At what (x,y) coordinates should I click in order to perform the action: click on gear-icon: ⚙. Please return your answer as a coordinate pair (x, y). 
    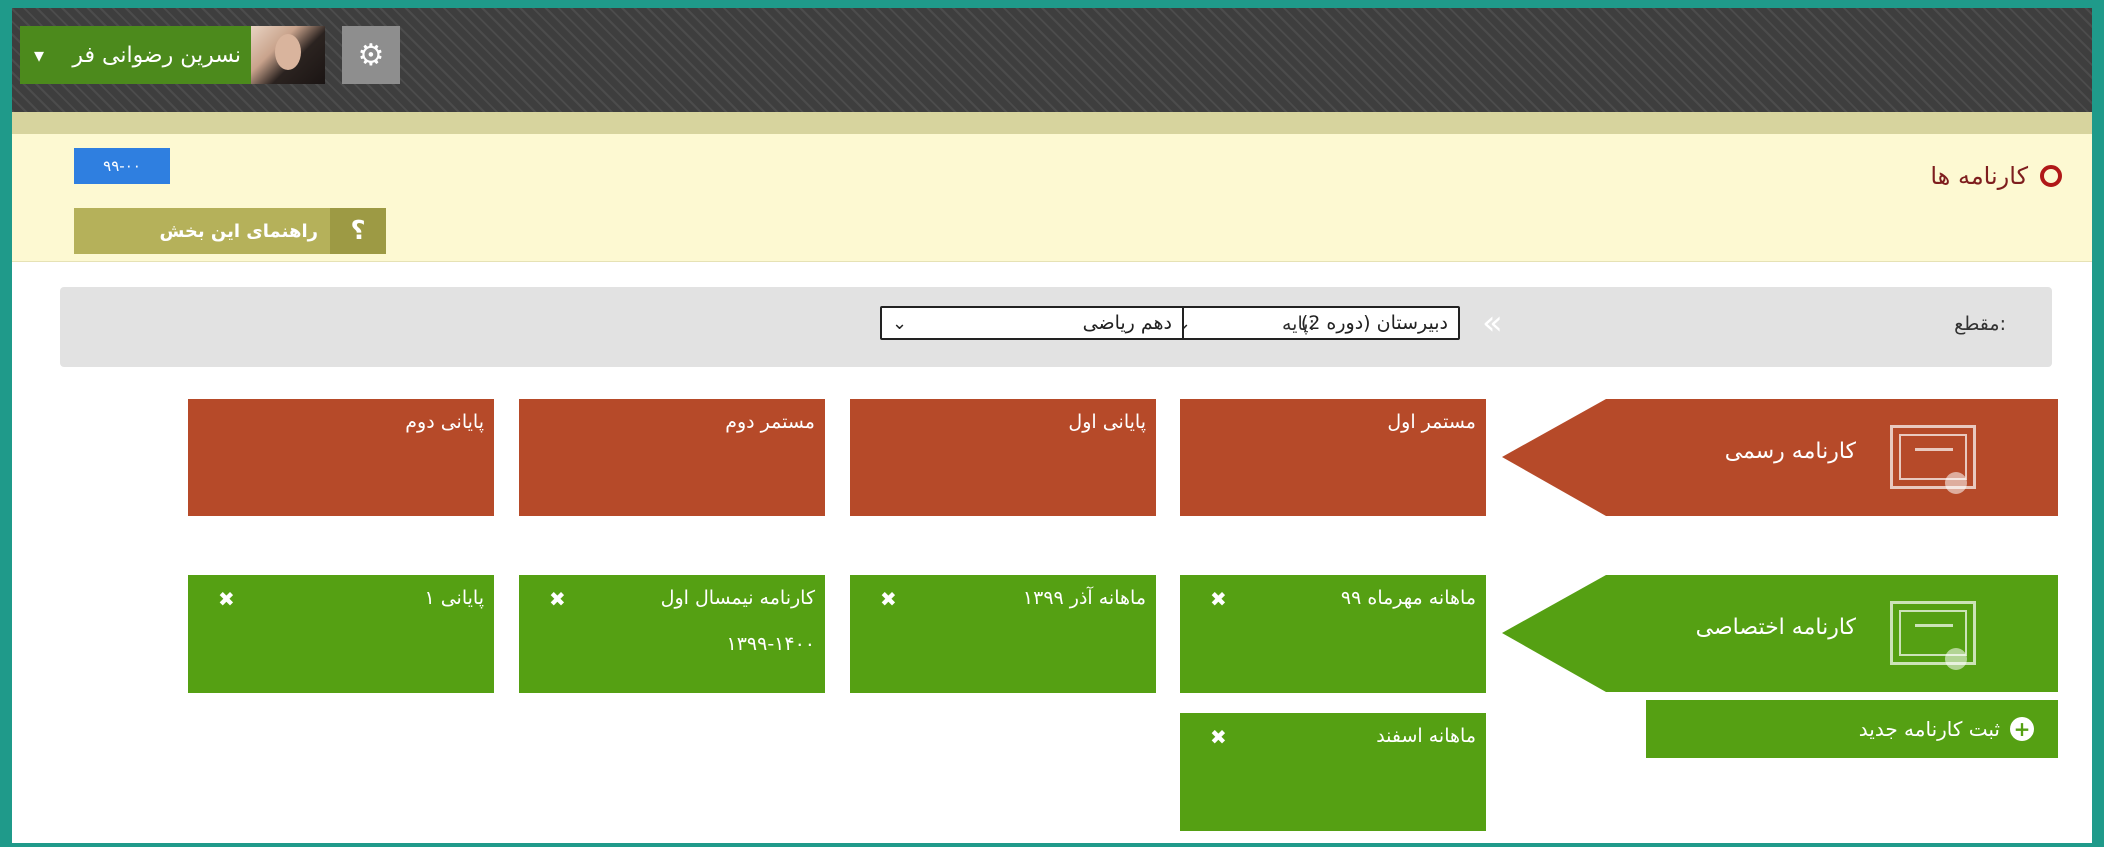
    Looking at the image, I should click on (371, 55).